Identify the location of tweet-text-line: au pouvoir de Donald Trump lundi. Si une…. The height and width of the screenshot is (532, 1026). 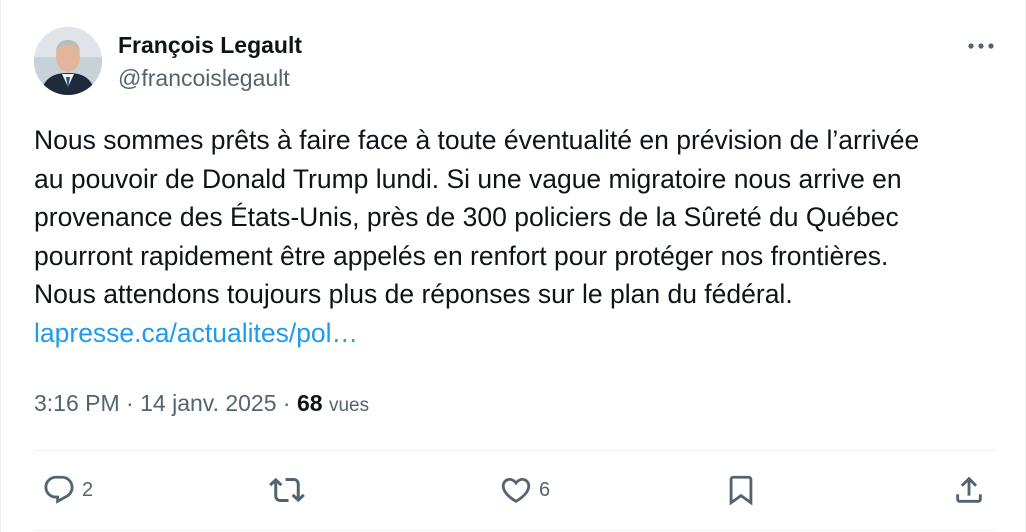
(468, 178).